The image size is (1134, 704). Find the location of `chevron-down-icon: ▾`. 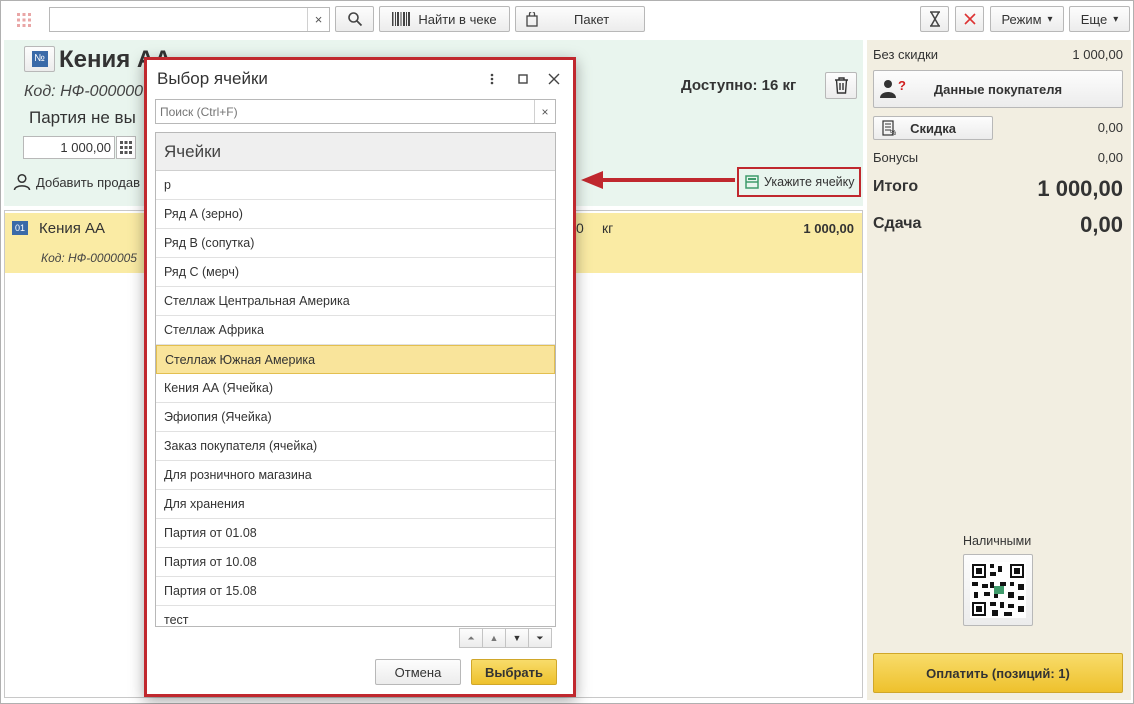

chevron-down-icon: ▾ is located at coordinates (1116, 19).